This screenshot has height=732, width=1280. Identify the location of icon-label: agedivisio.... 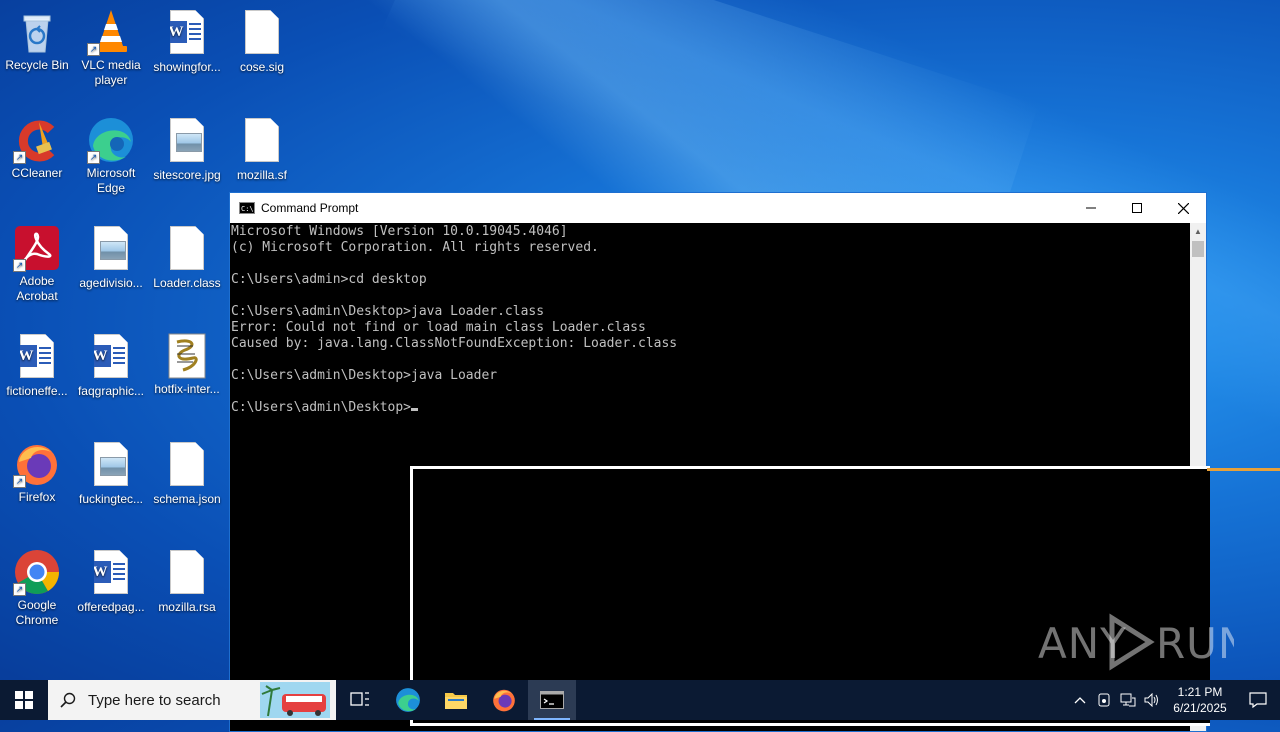
(111, 283).